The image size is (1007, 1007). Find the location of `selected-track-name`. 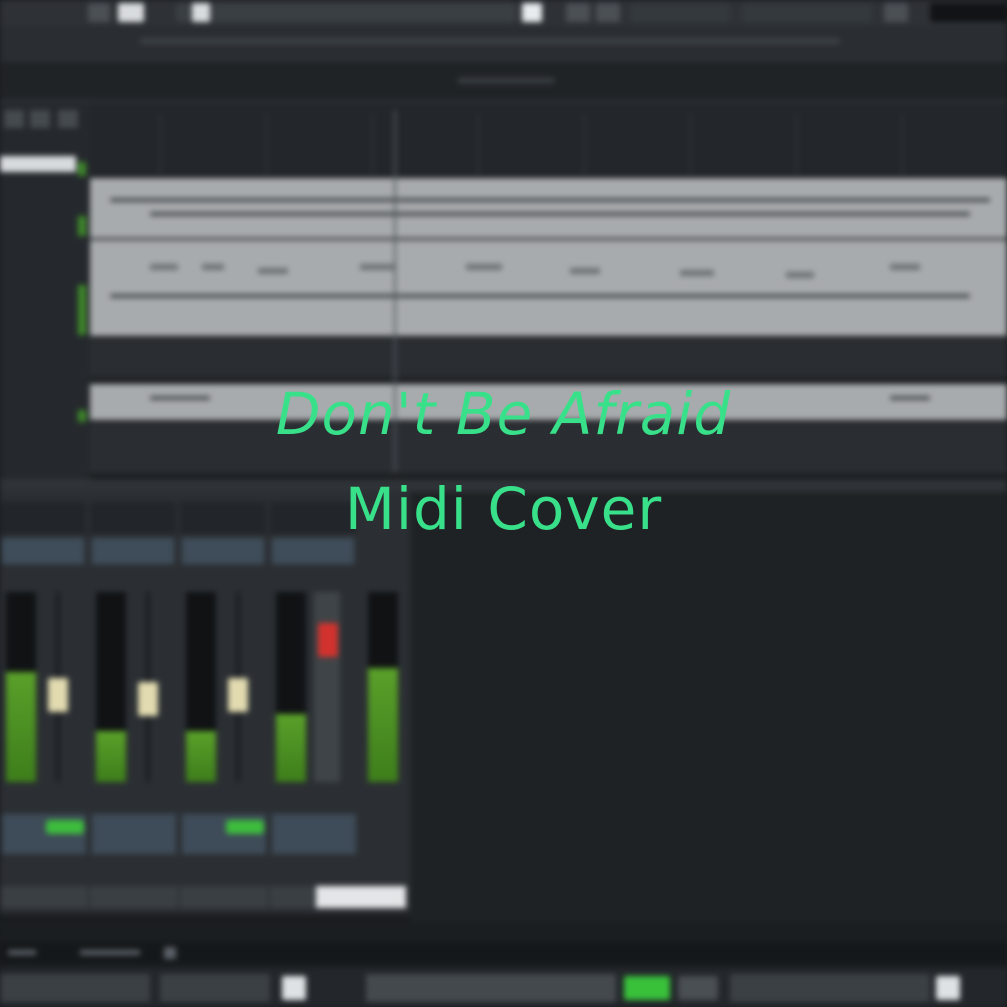

selected-track-name is located at coordinates (38, 164).